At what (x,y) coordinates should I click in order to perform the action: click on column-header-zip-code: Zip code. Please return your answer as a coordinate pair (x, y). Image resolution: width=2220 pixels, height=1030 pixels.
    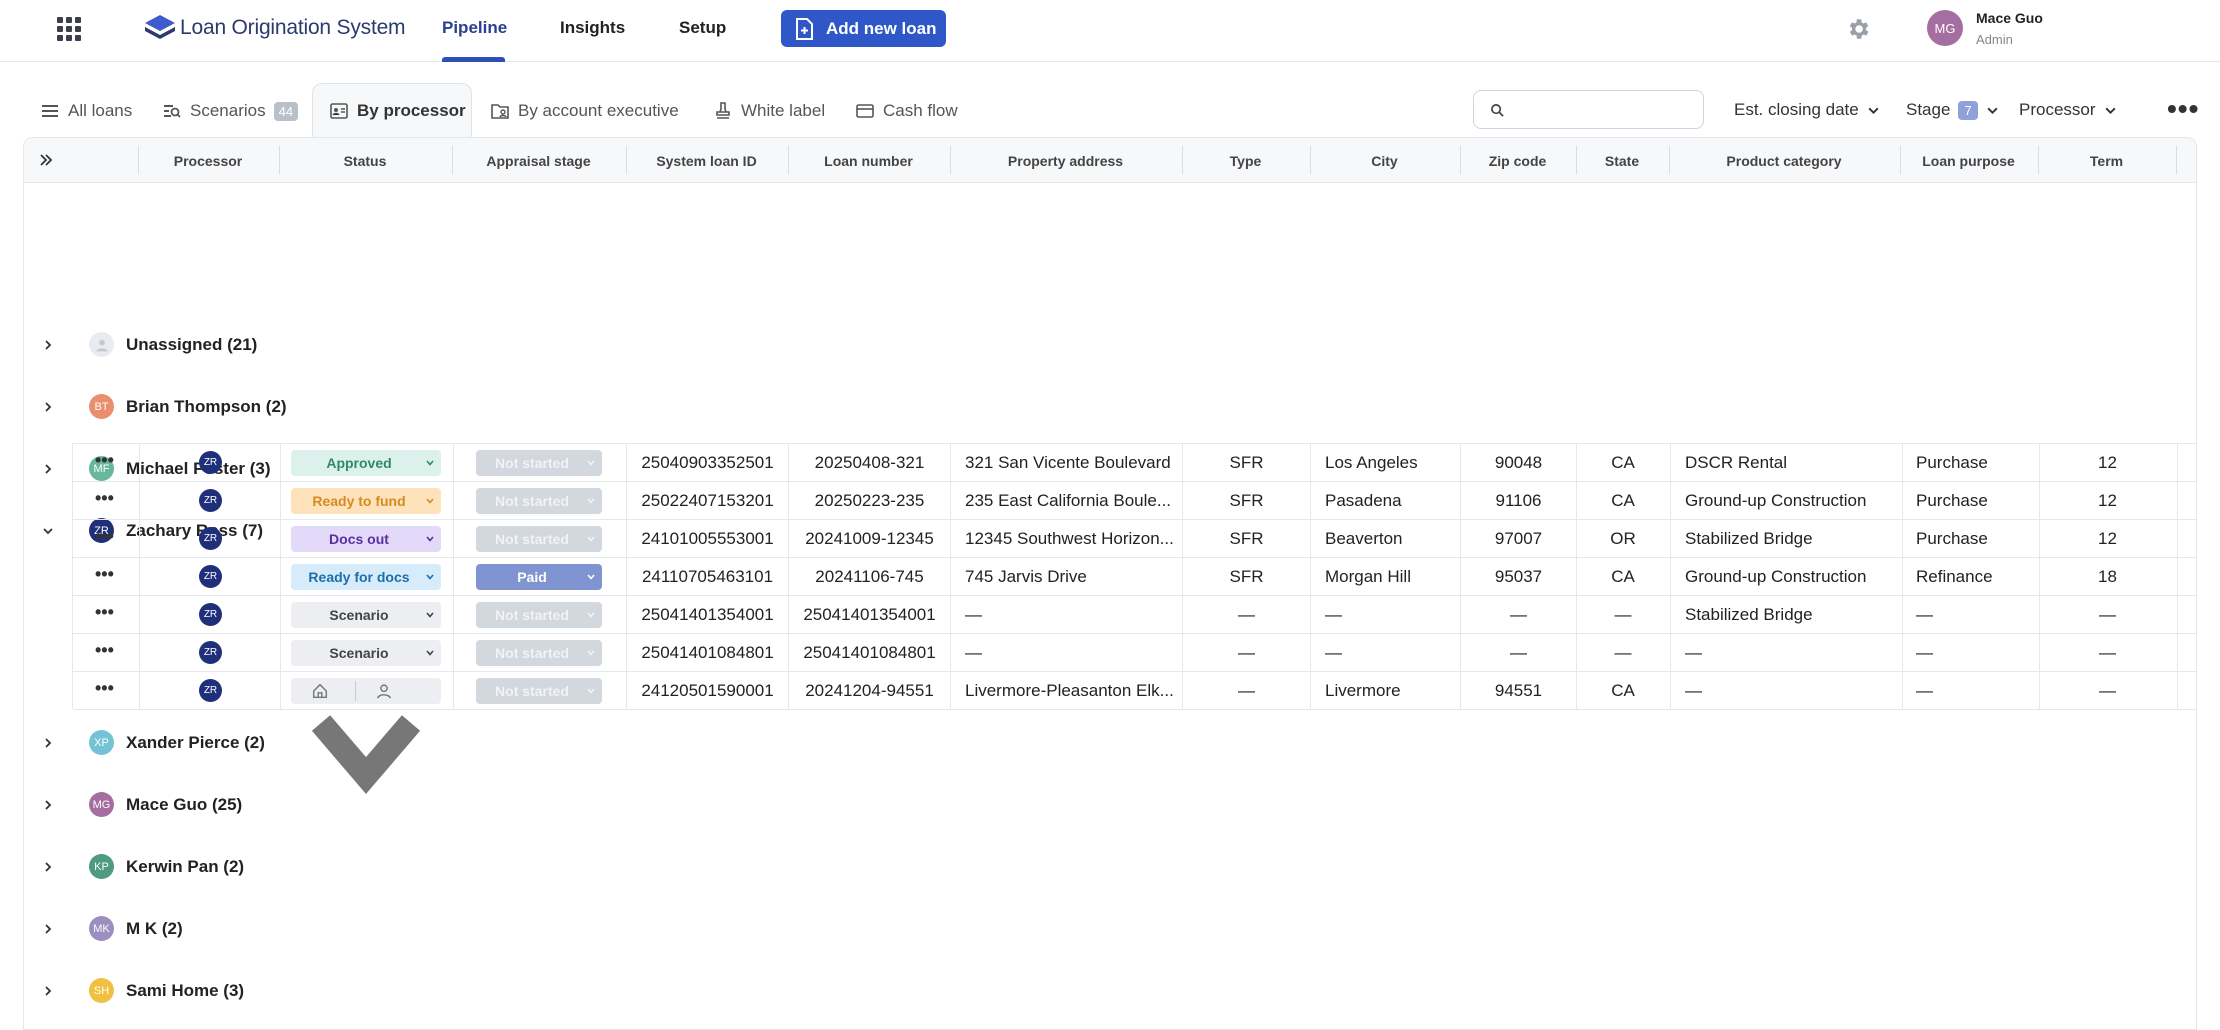
    Looking at the image, I should click on (1517, 161).